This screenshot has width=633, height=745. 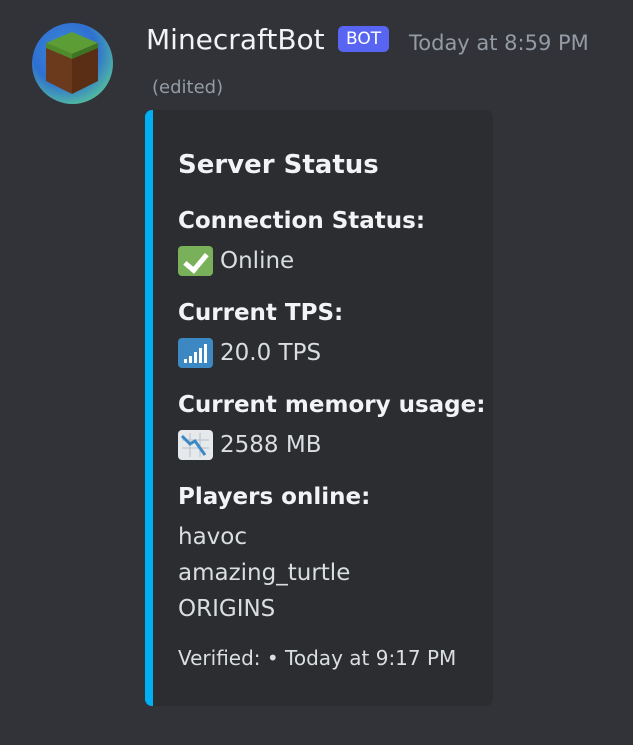 I want to click on chart-decreasing-icon, so click(x=195, y=445).